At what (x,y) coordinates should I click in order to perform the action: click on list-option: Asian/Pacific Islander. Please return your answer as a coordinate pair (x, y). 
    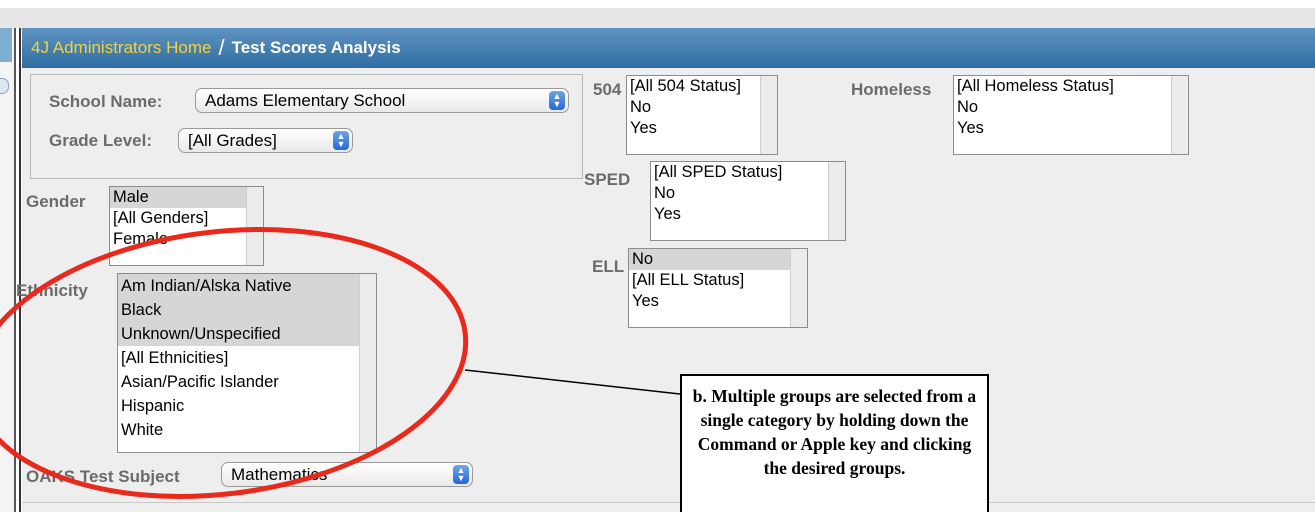
    Looking at the image, I should click on (247, 382).